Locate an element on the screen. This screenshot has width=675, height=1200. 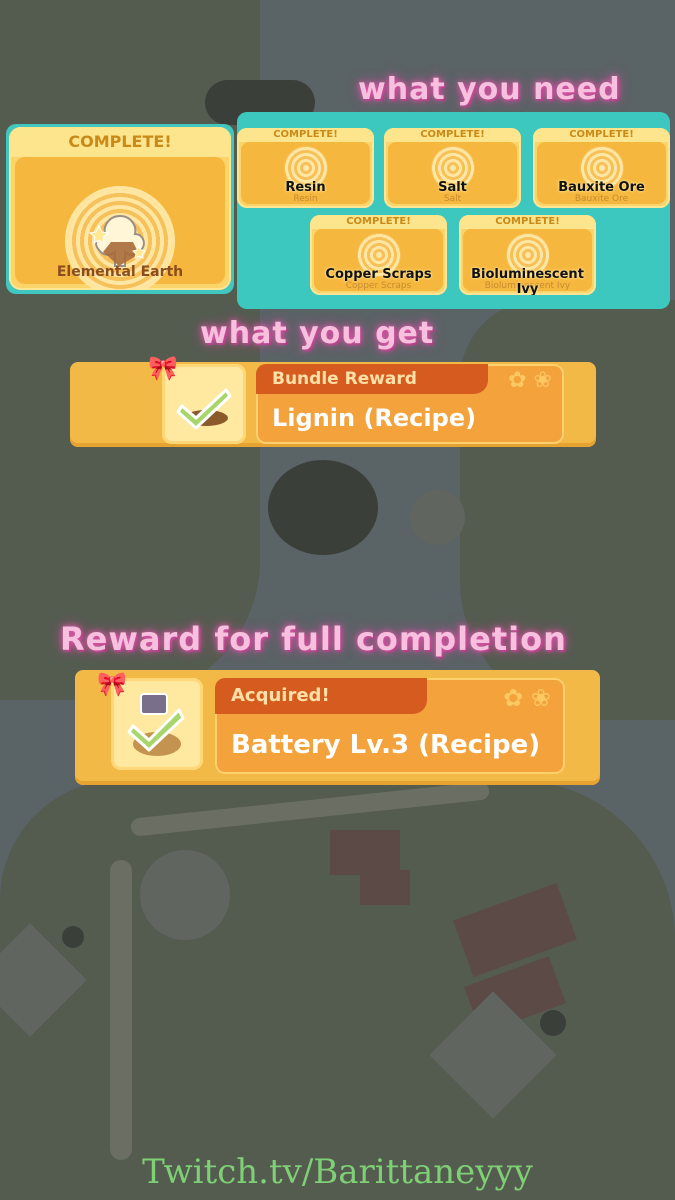
ingredient-ghost-label: Bauxite Ore is located at coordinates (601, 199).